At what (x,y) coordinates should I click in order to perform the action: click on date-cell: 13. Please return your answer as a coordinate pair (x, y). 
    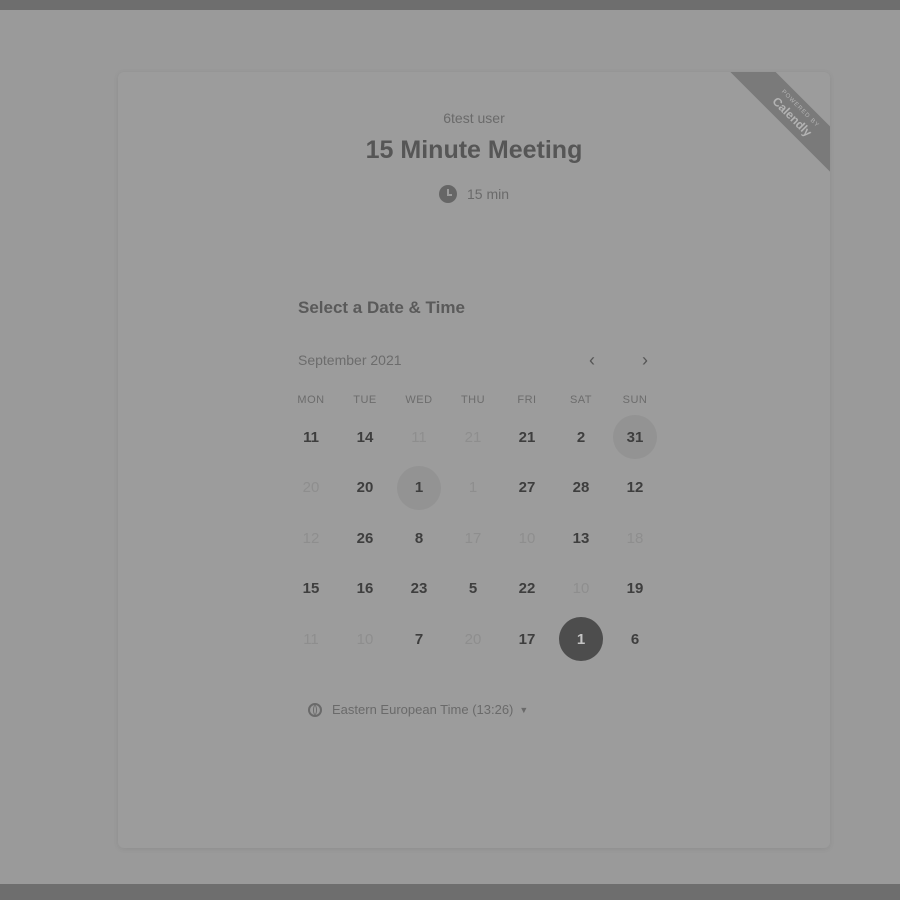
    Looking at the image, I should click on (581, 538).